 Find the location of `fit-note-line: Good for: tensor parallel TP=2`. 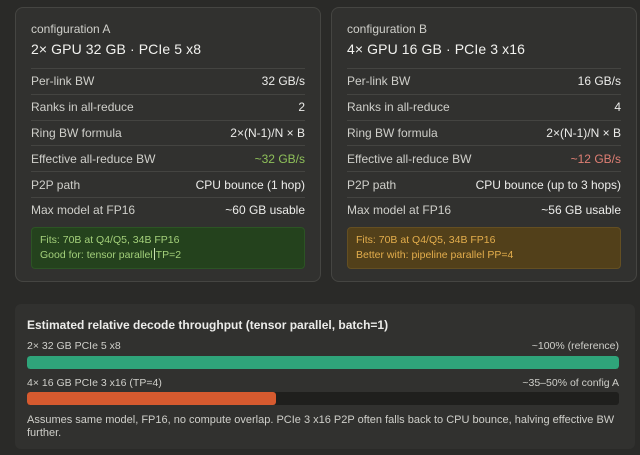

fit-note-line: Good for: tensor parallel TP=2 is located at coordinates (168, 255).